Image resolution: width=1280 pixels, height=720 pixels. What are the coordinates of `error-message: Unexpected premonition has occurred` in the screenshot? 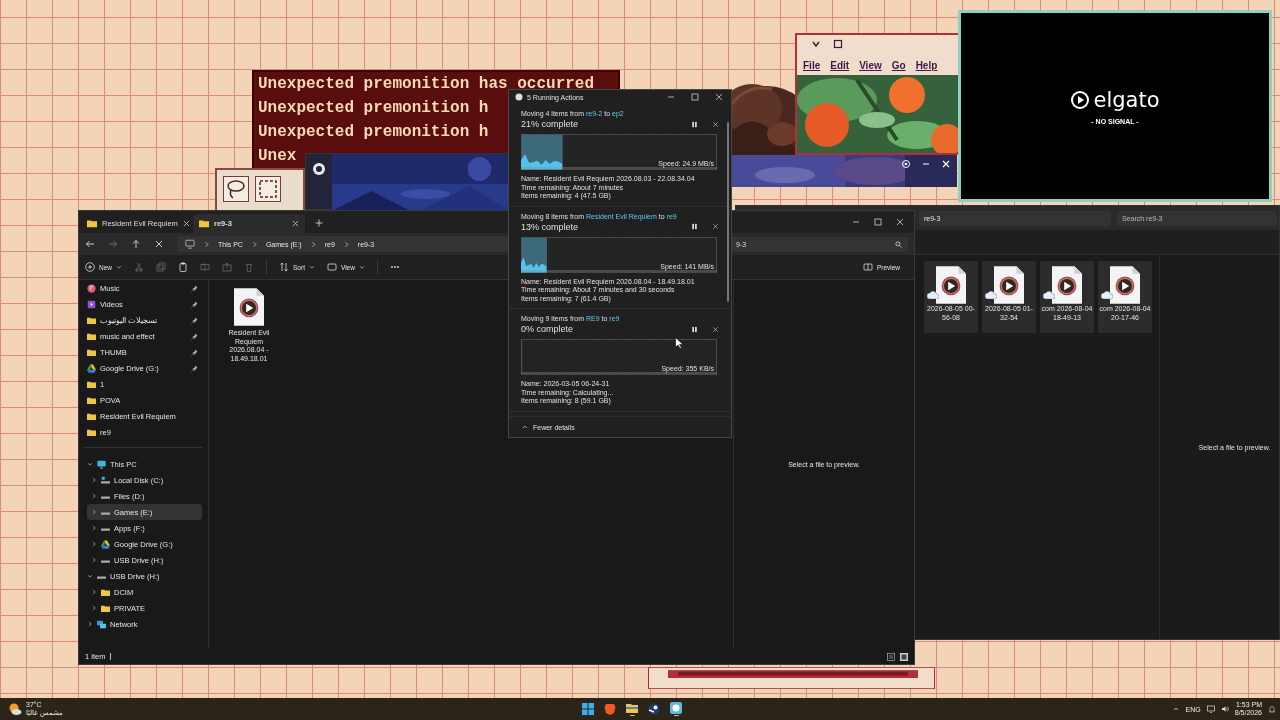 It's located at (426, 84).